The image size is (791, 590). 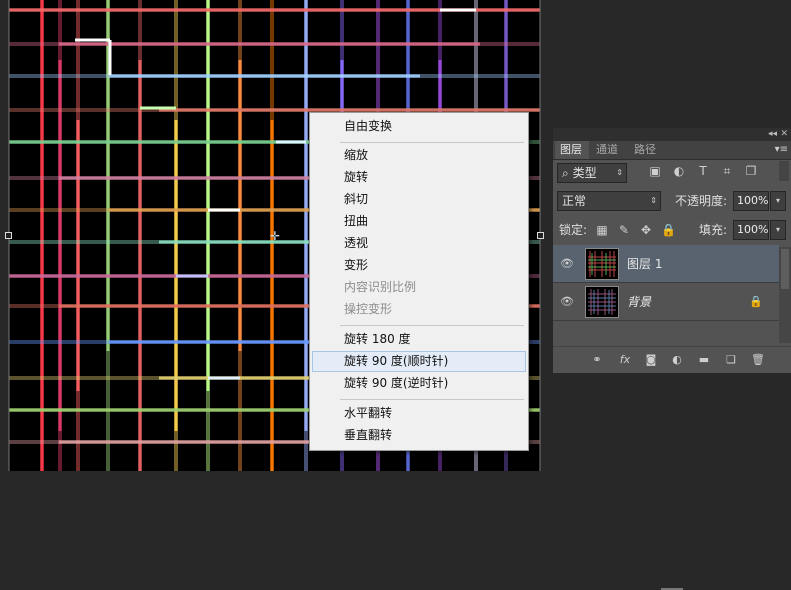 What do you see at coordinates (672, 150) in the screenshot?
I see `panel-tabbar: 图层 通道 路径 ▾≡` at bounding box center [672, 150].